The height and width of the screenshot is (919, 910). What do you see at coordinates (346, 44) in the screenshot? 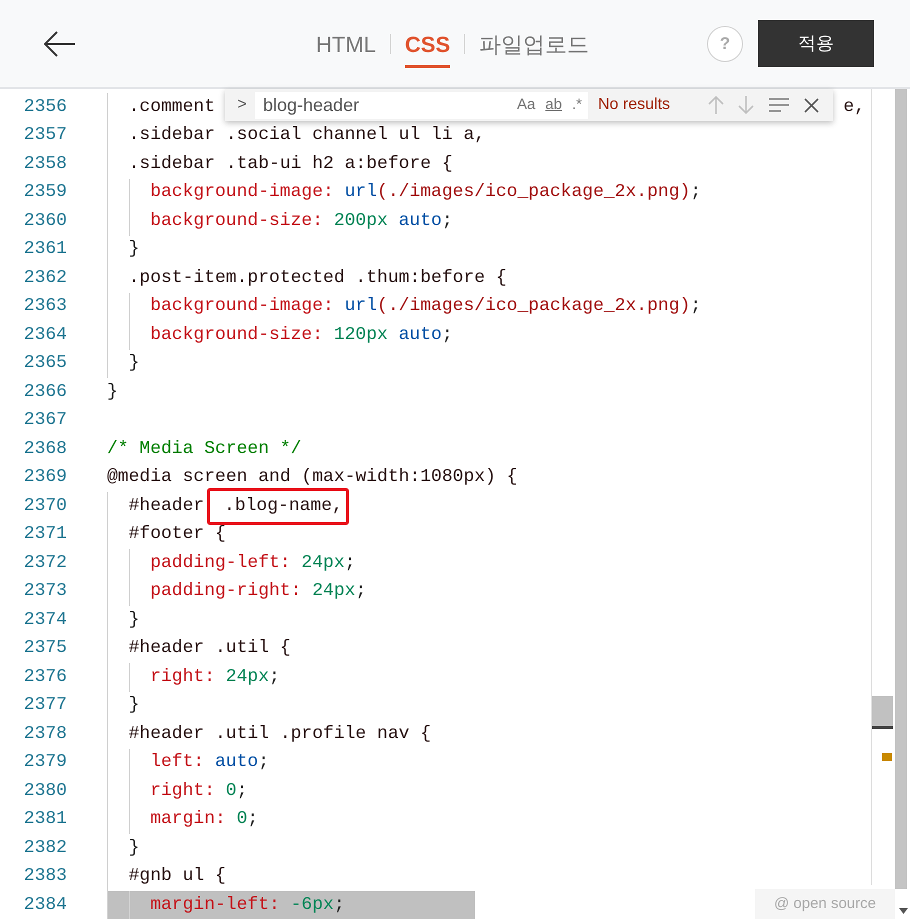
I see `editor-tab: HTML` at bounding box center [346, 44].